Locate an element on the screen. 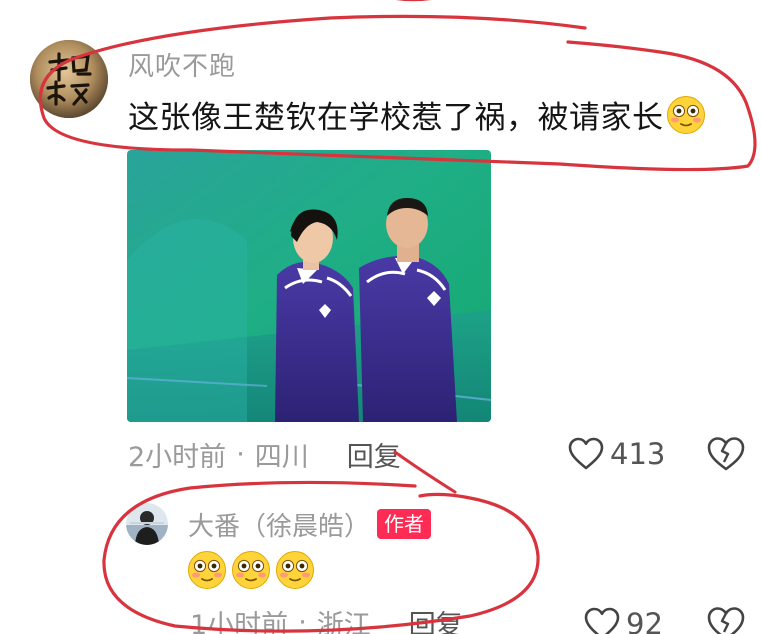  comment-username: 风吹不跑 is located at coordinates (182, 64).